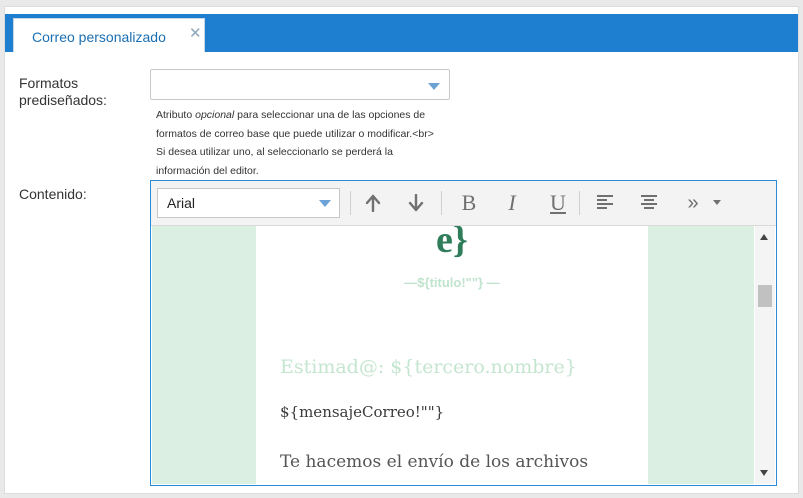 This screenshot has height=498, width=803. I want to click on tab-label: Correo personalizado, so click(99, 37).